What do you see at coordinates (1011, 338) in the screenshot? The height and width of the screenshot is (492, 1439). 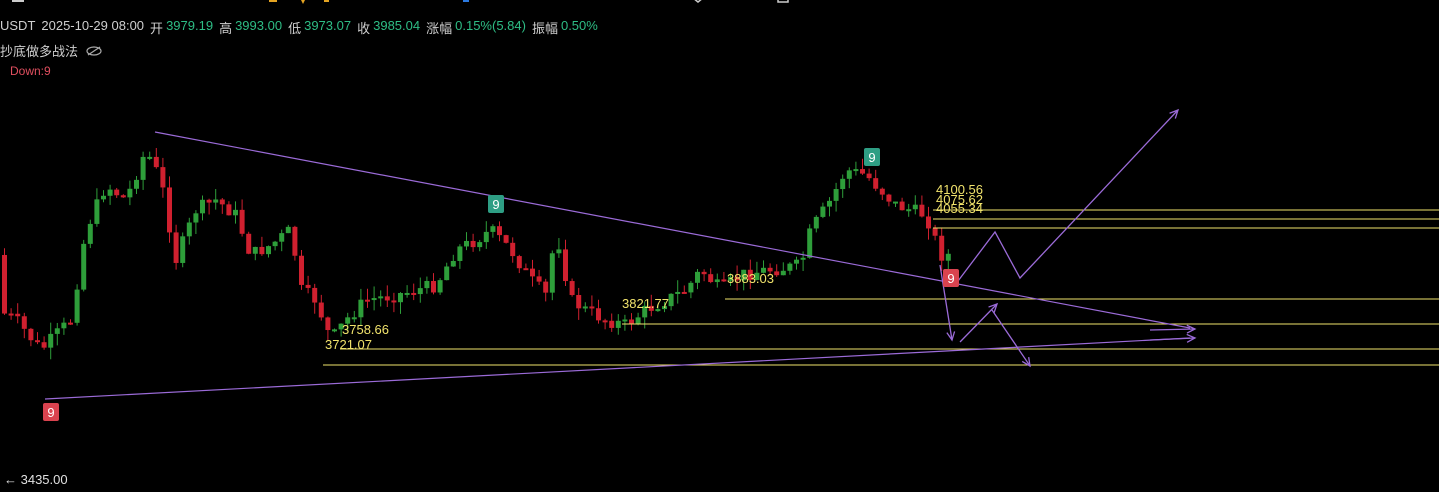 I see `bounce-arrow-b` at bounding box center [1011, 338].